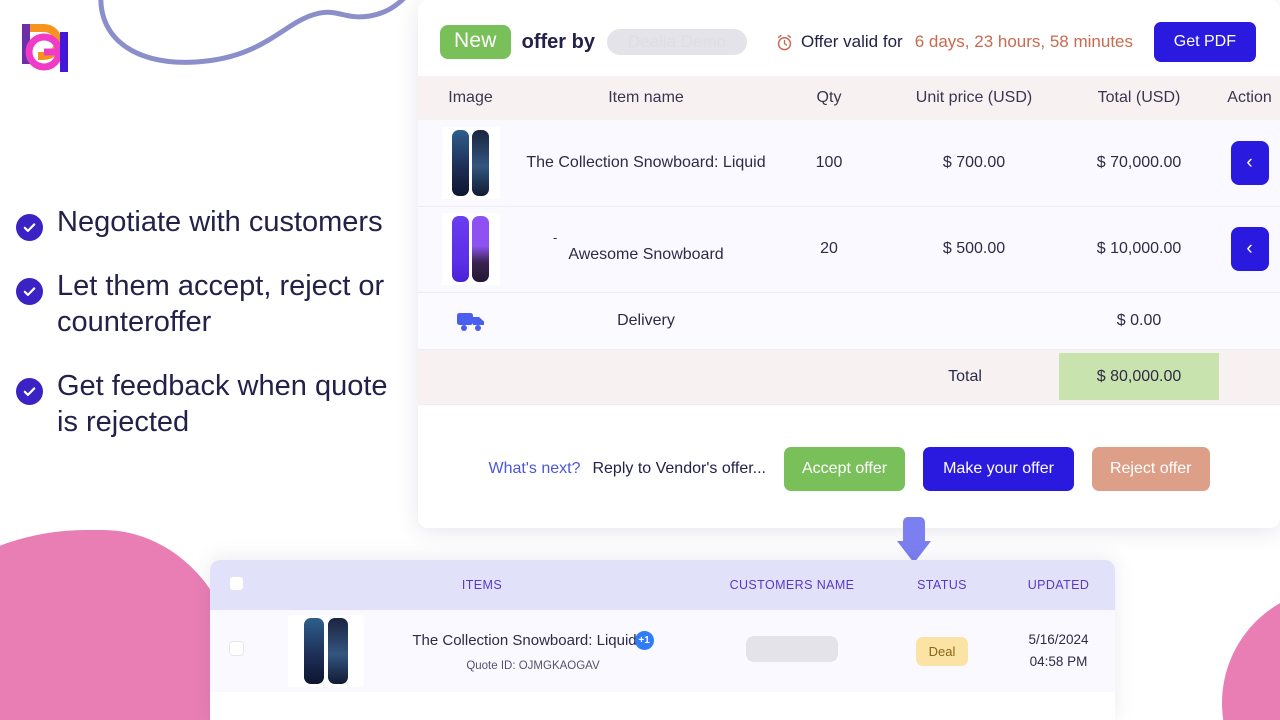 The width and height of the screenshot is (1280, 720). Describe the element at coordinates (644, 640) in the screenshot. I see `extra-items-badge: +1` at that location.